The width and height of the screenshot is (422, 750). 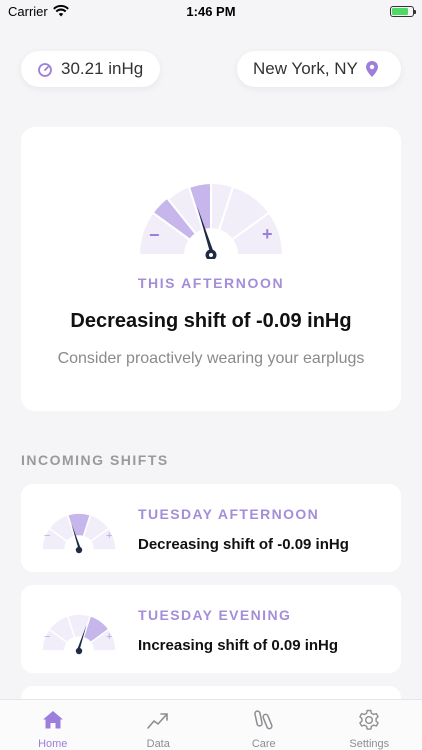 What do you see at coordinates (369, 744) in the screenshot?
I see `tab-settings-label: Settings` at bounding box center [369, 744].